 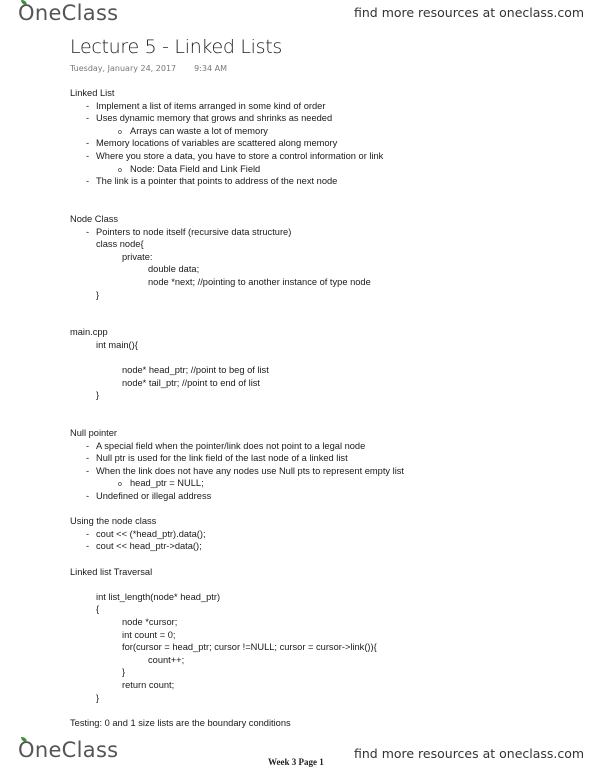 What do you see at coordinates (195, 370) in the screenshot?
I see `code-line: node* head_ptr; //point to beg of list` at bounding box center [195, 370].